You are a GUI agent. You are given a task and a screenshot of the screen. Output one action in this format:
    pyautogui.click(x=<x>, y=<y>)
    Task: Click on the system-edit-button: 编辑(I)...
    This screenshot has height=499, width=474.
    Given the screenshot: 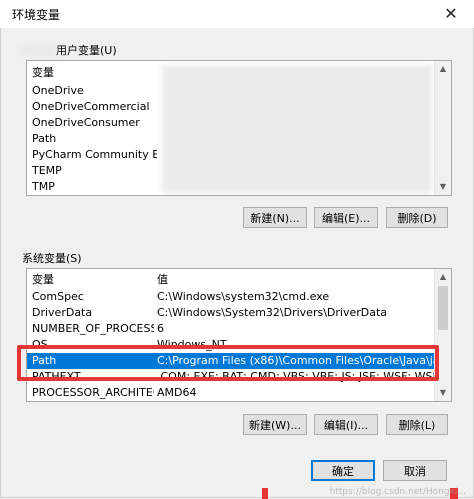 What is the action you would take?
    pyautogui.click(x=346, y=424)
    